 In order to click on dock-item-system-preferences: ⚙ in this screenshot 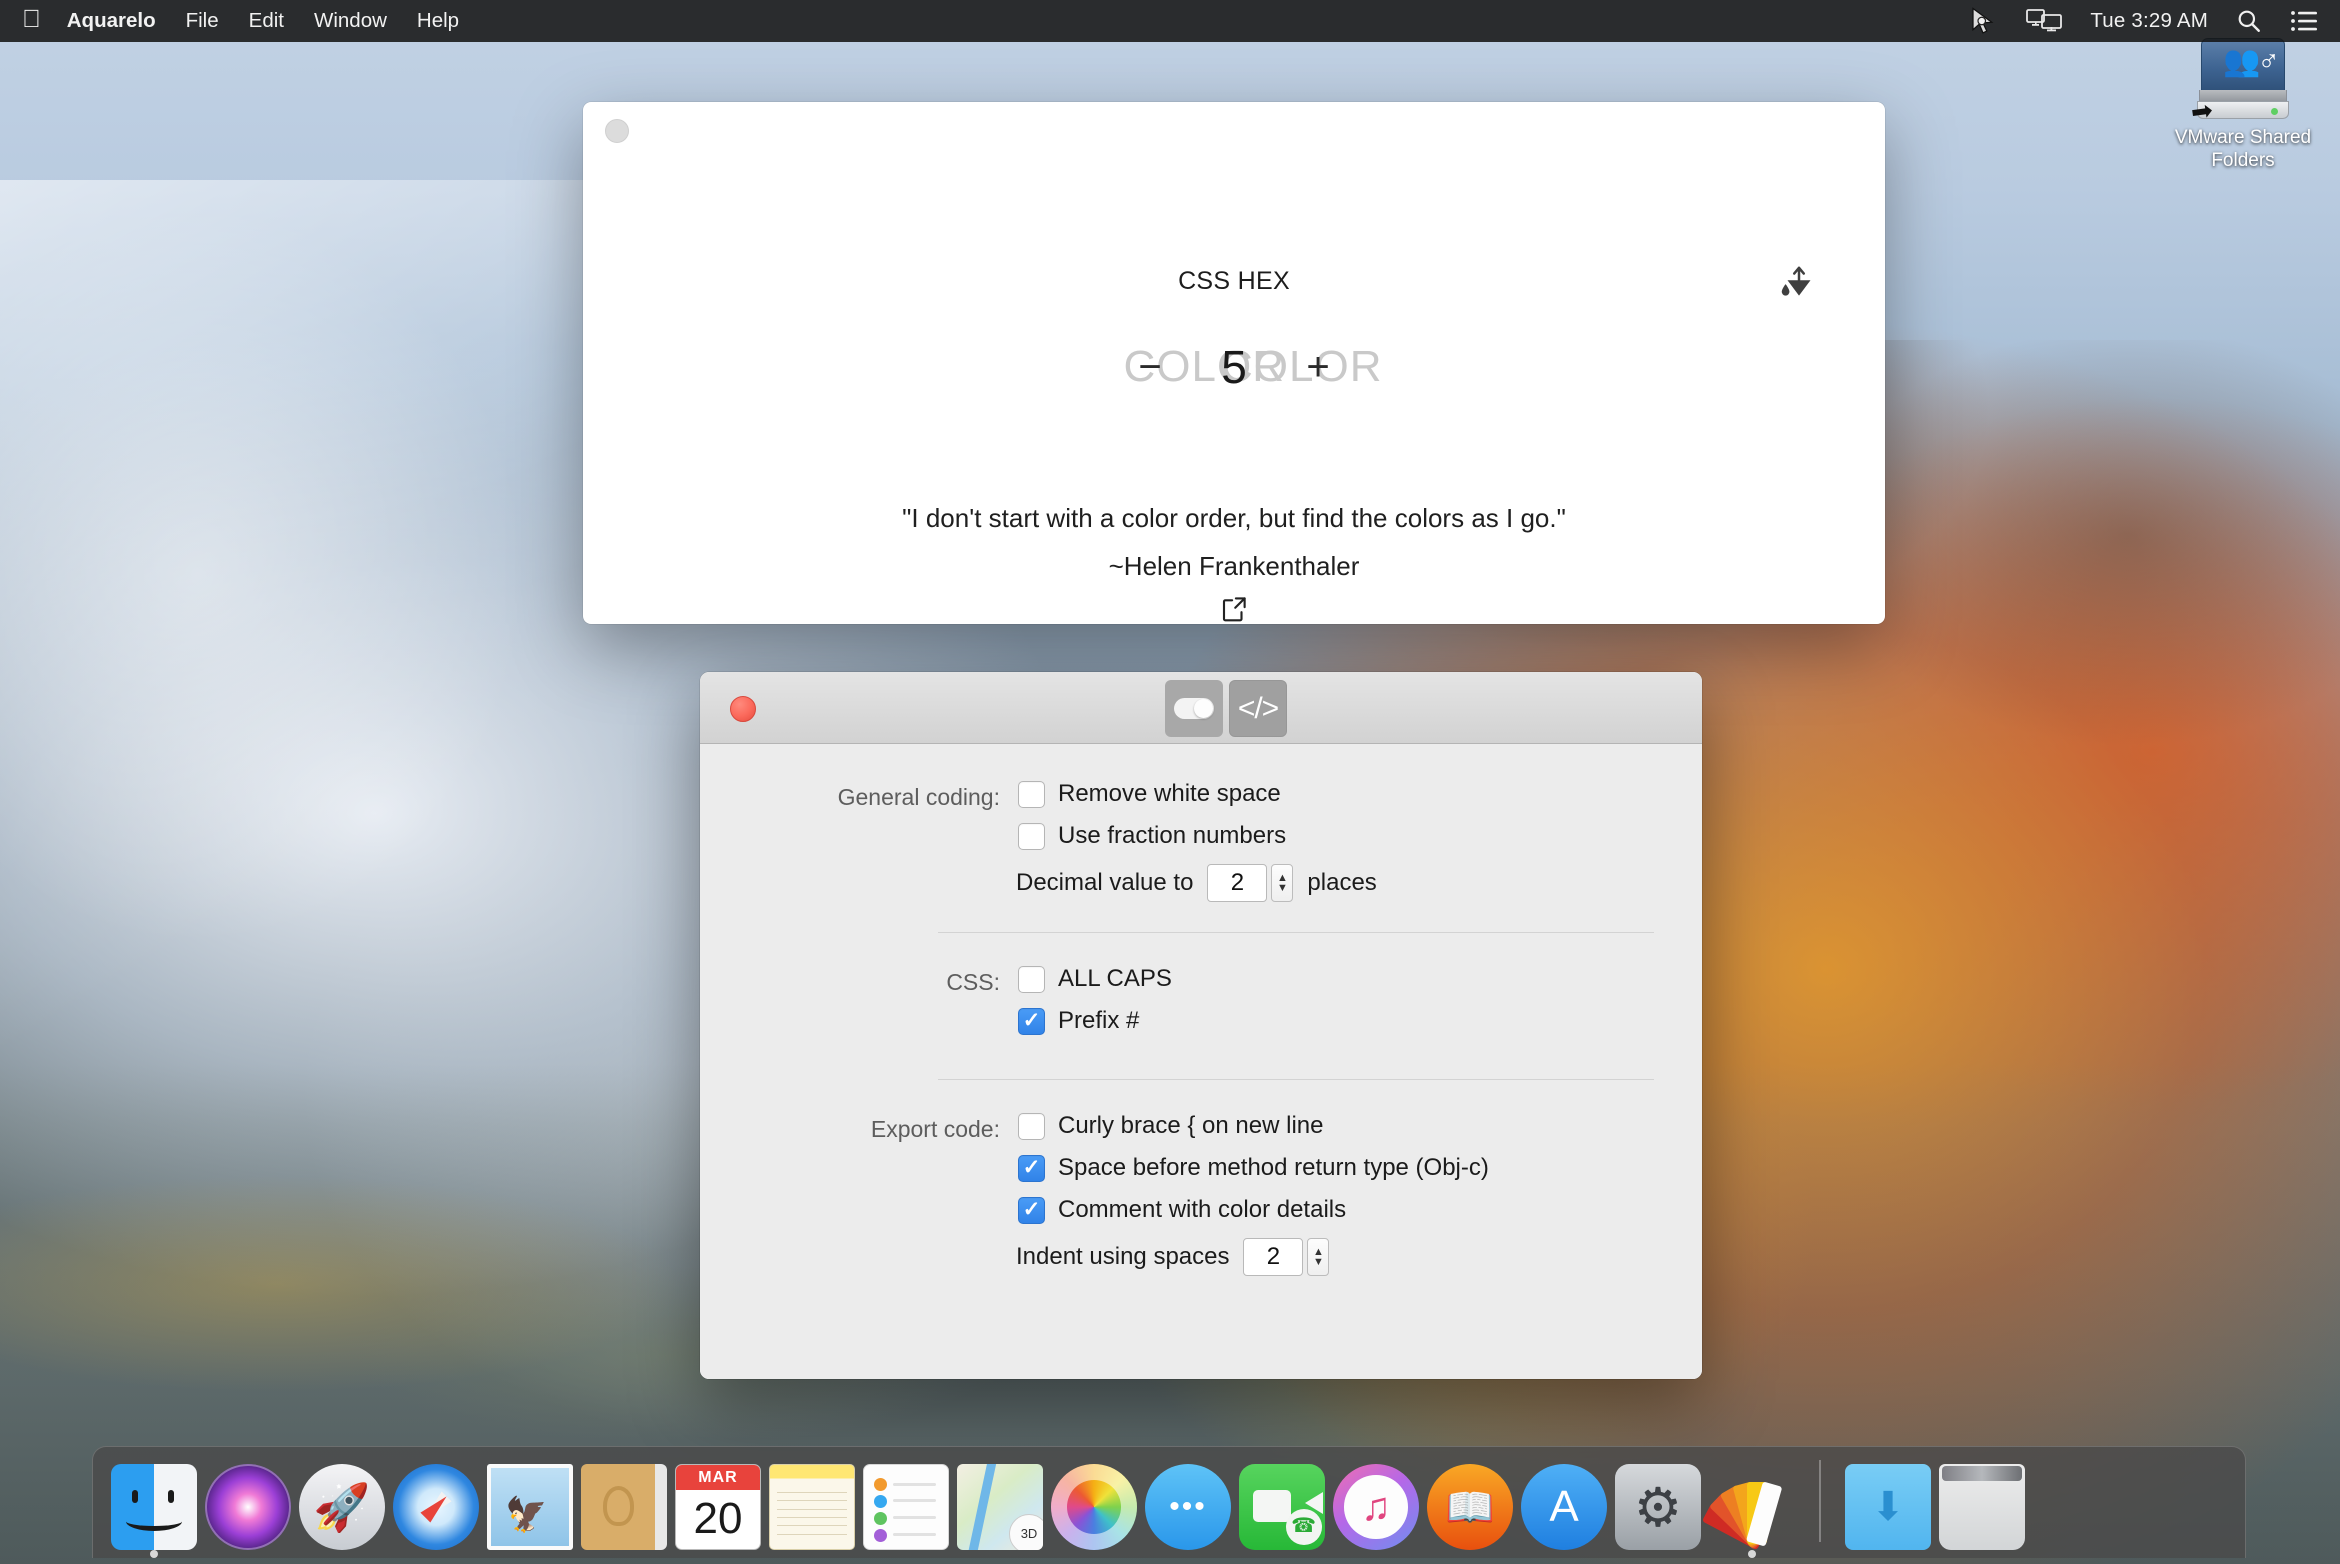, I will do `click(1658, 1502)`.